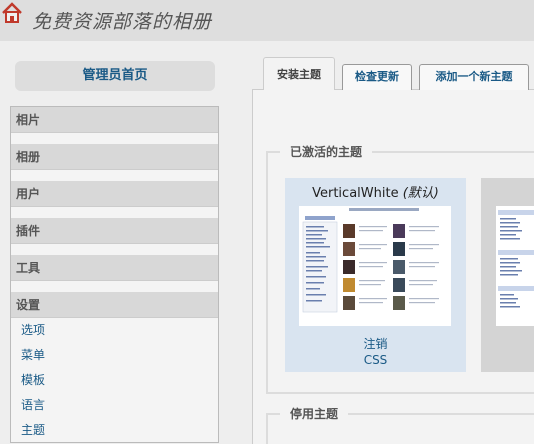 The height and width of the screenshot is (444, 534). Describe the element at coordinates (267, 20) in the screenshot. I see `header-bar: 免费资源部落的相册` at that location.